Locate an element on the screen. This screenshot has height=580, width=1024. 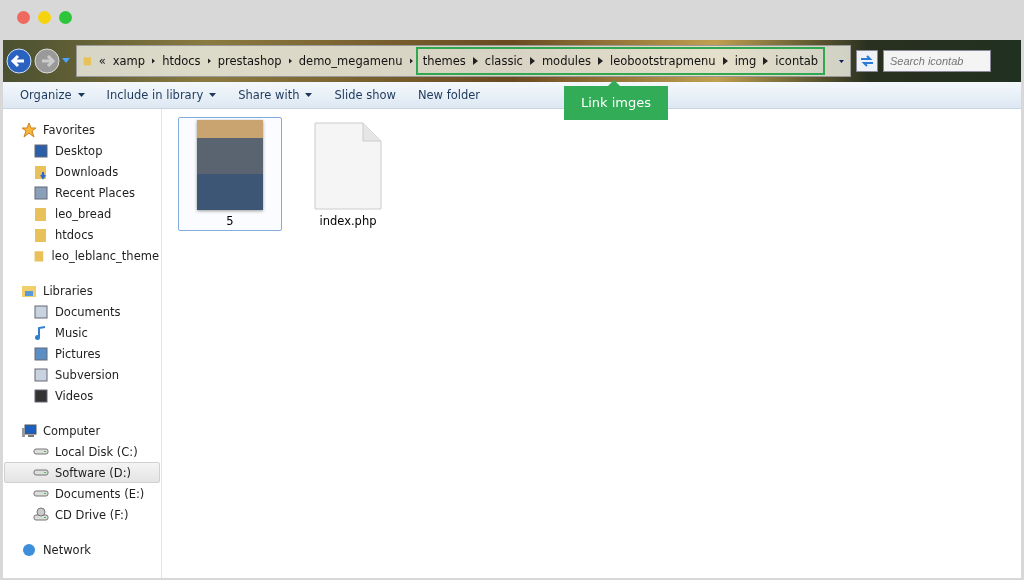
breadcrumb-item: themes is located at coordinates (444, 61).